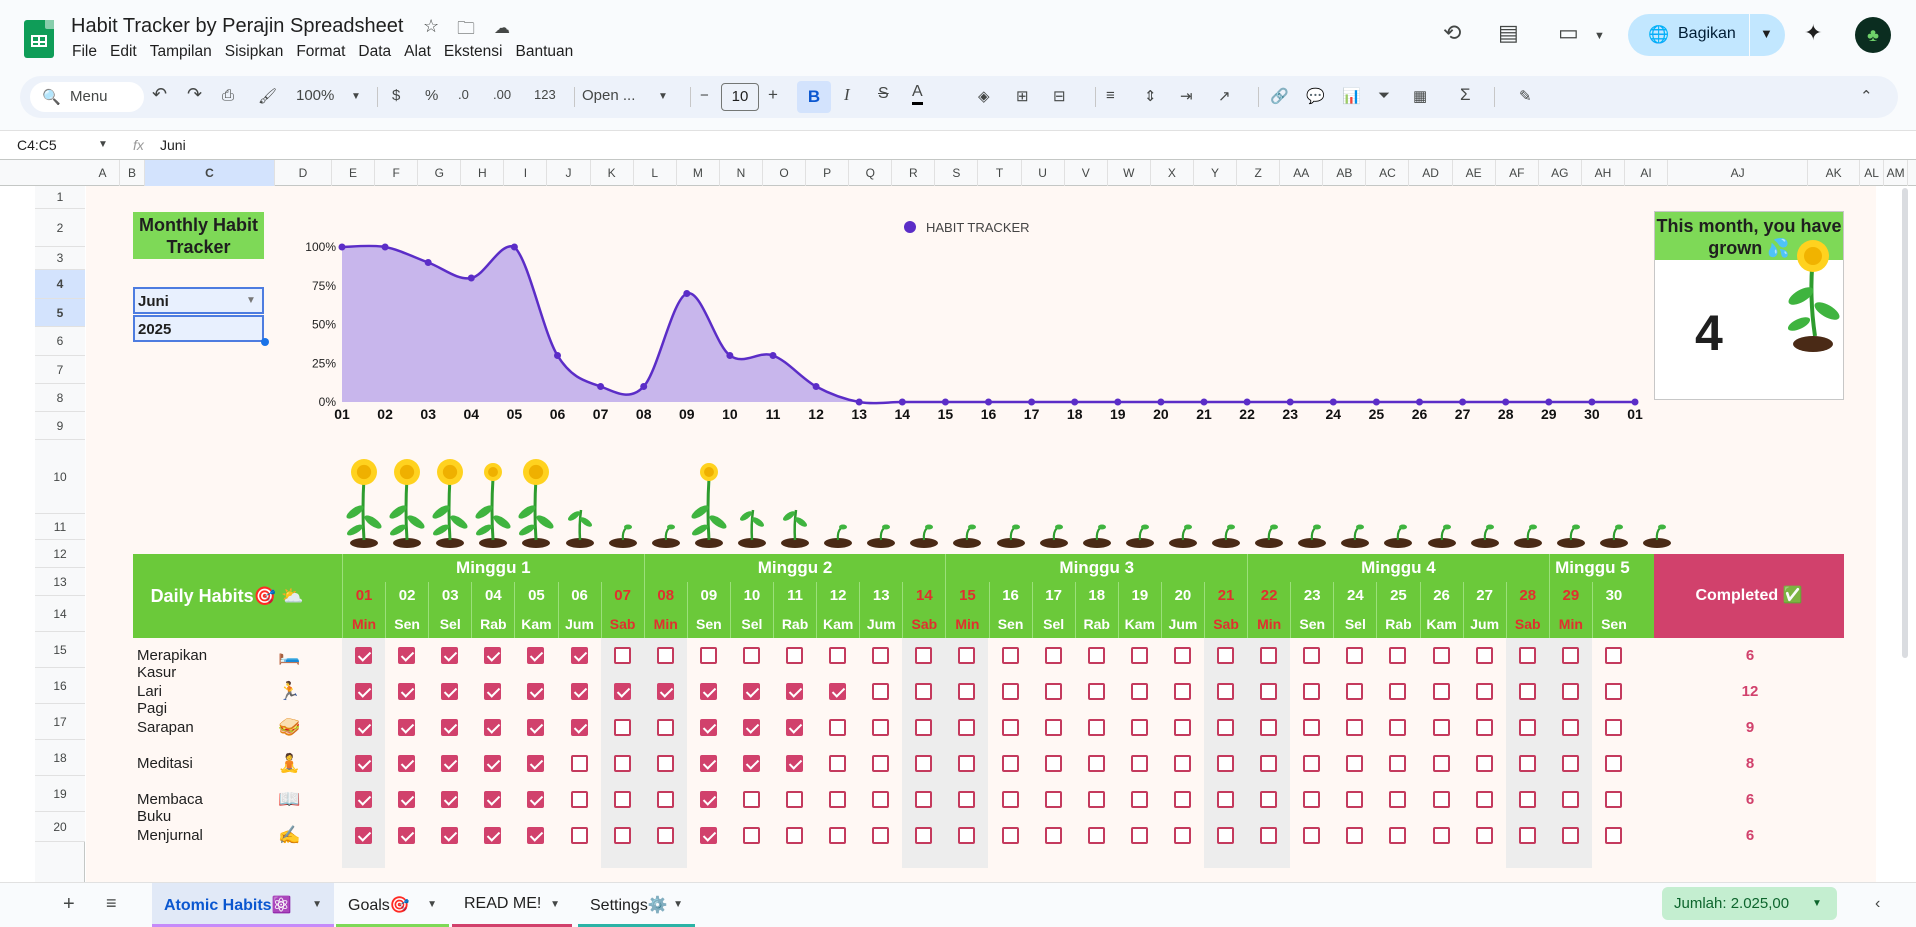  What do you see at coordinates (392, 905) in the screenshot?
I see `sheet-tab: Goals🎯 ▼` at bounding box center [392, 905].